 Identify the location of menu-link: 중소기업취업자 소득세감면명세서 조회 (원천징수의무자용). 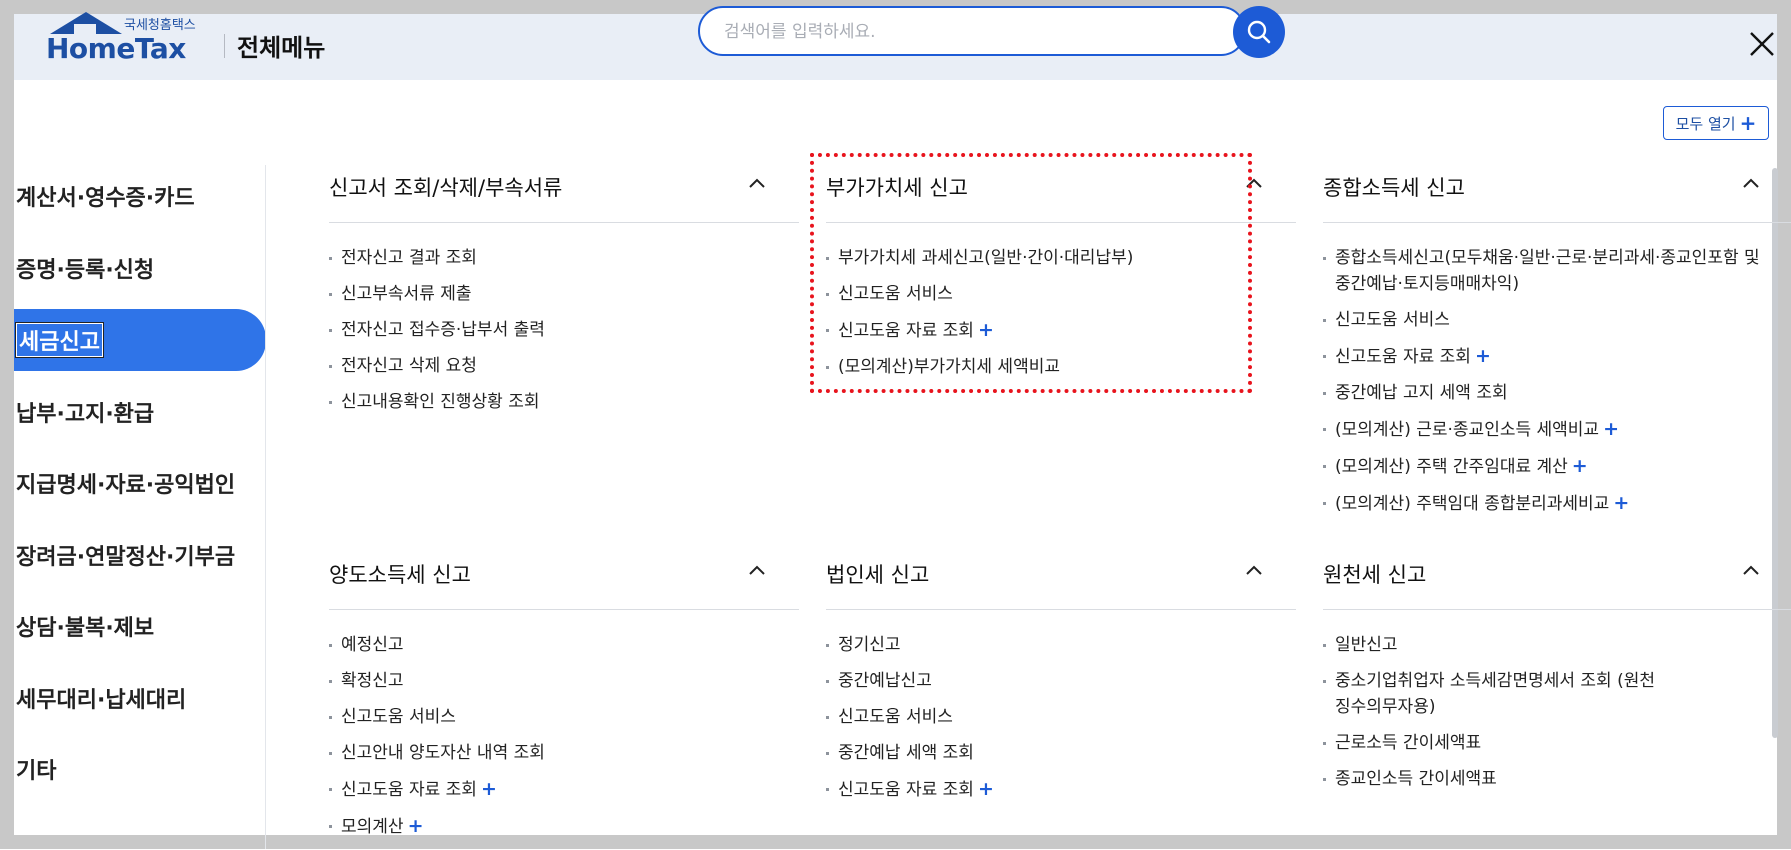
(1494, 694).